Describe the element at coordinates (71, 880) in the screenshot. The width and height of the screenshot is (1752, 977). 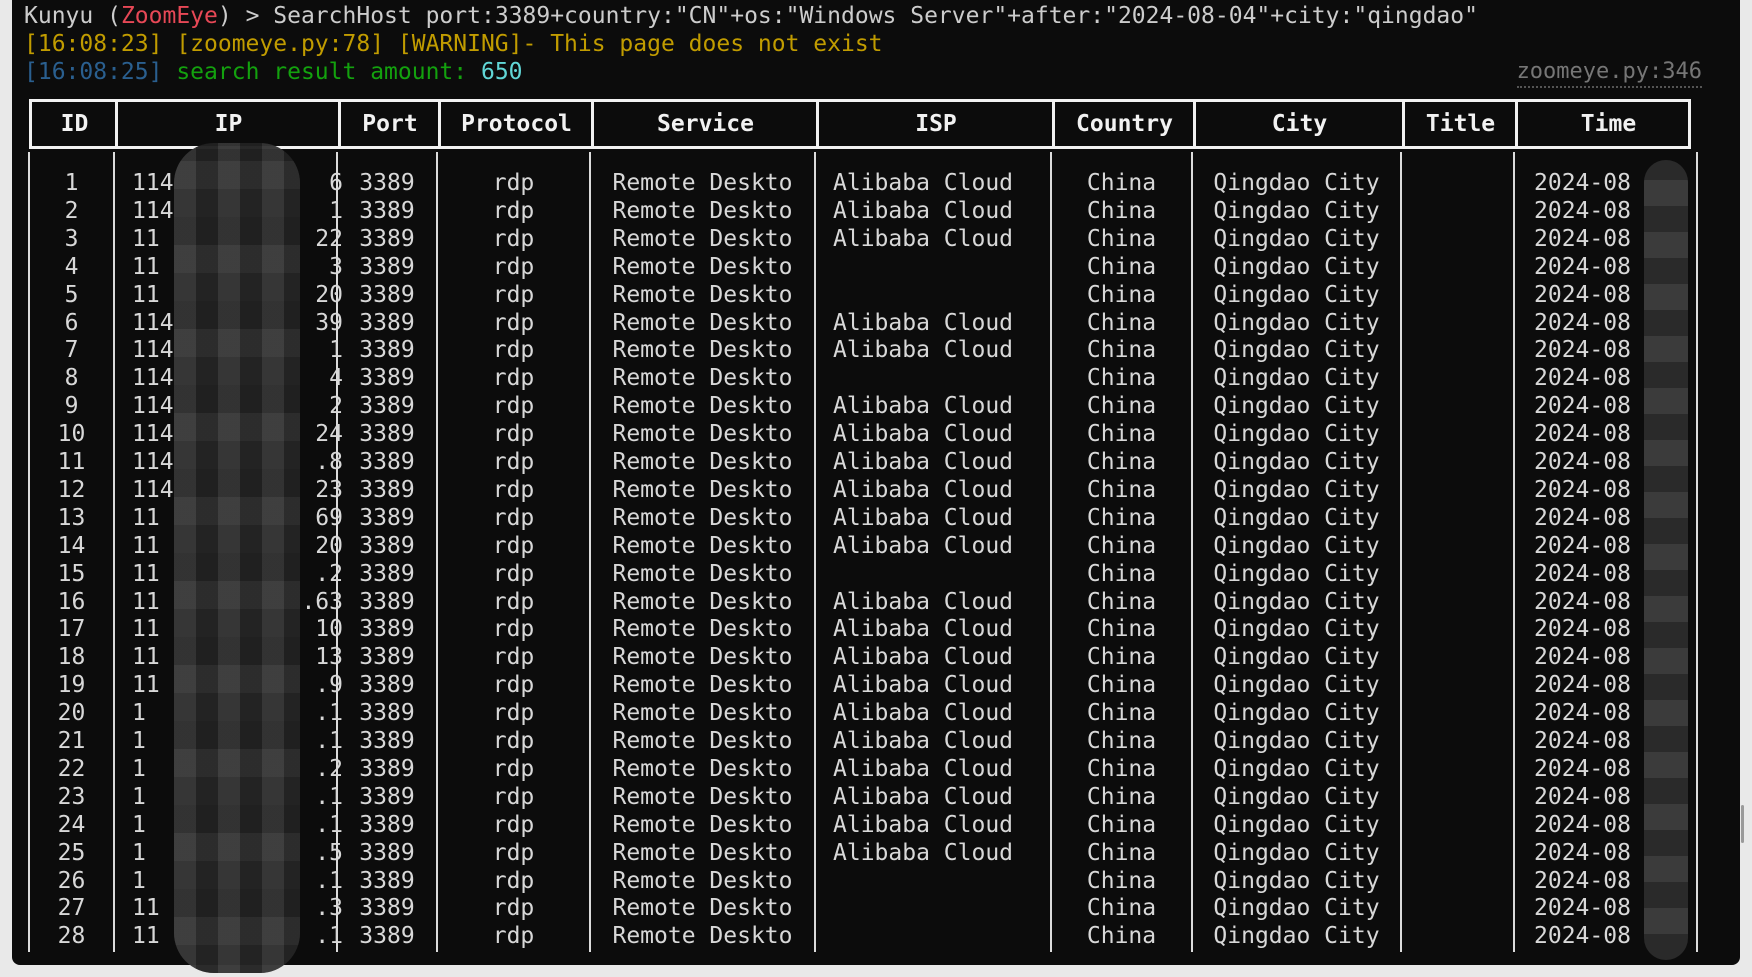
I see `cell-id: 26` at that location.